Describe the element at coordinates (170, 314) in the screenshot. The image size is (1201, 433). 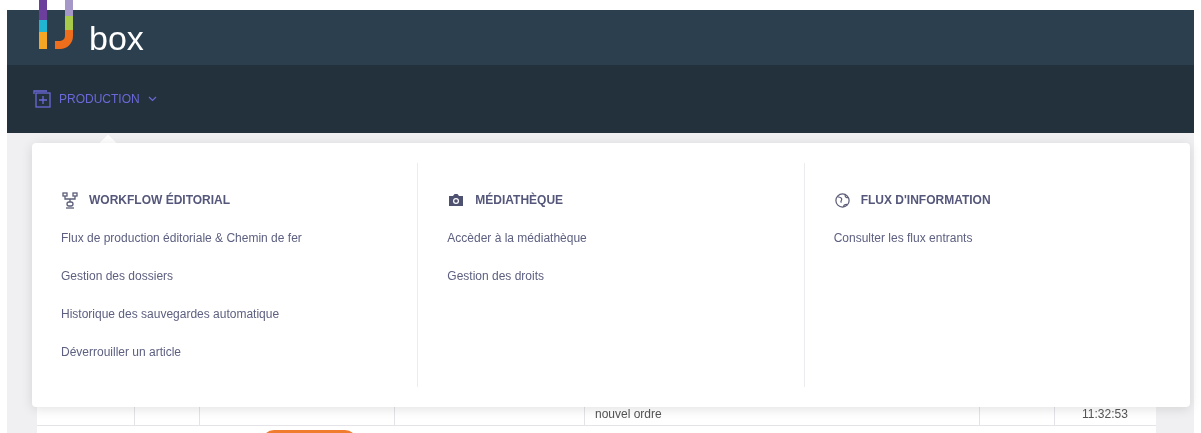
I see `menu-link: Historique des sauvegardes automatique` at that location.